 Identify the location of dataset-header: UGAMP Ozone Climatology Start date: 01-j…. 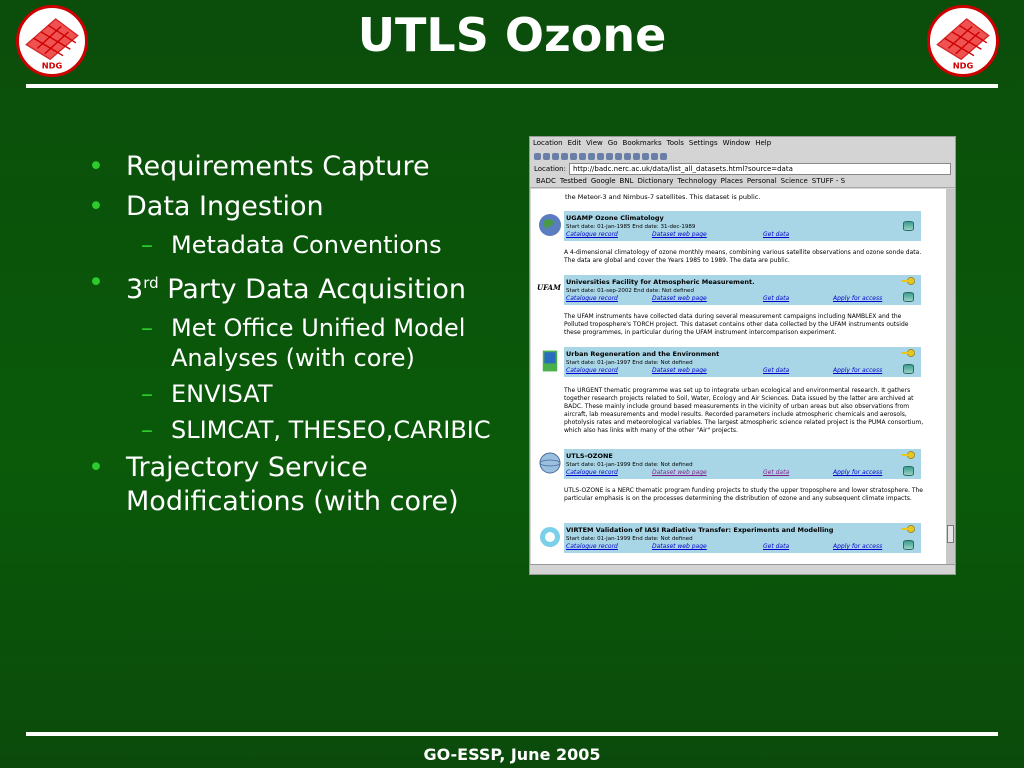
(742, 226).